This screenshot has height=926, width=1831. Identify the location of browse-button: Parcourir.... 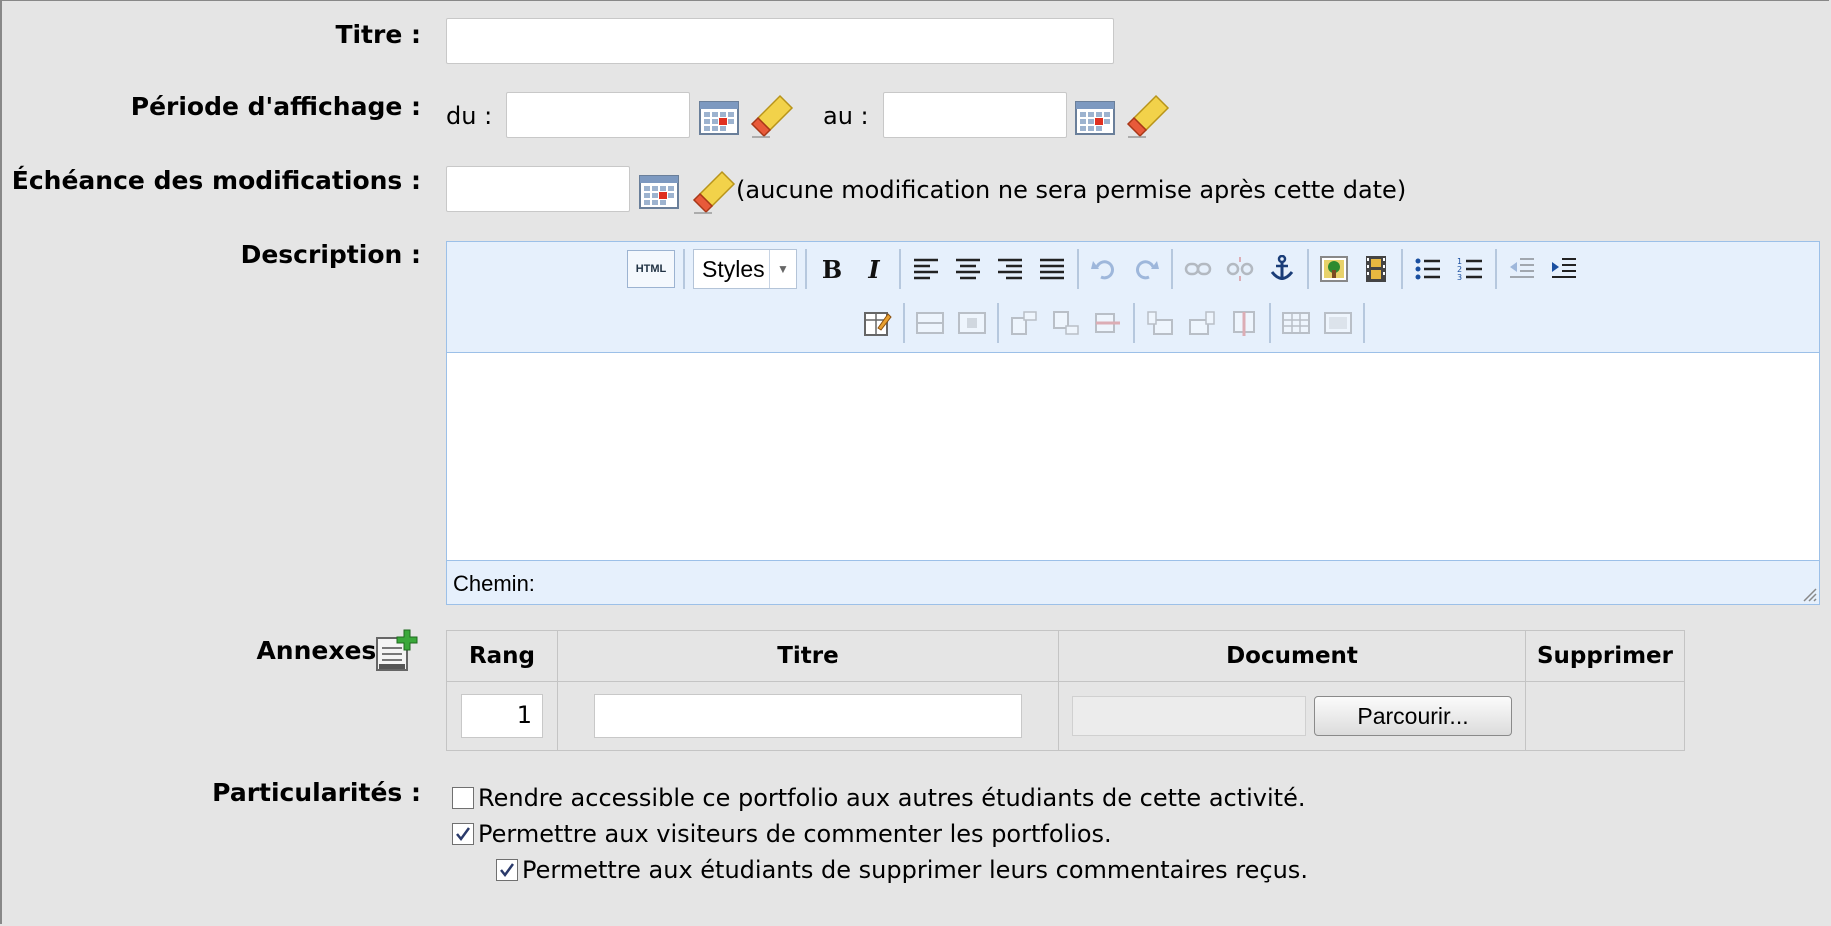
(1413, 716).